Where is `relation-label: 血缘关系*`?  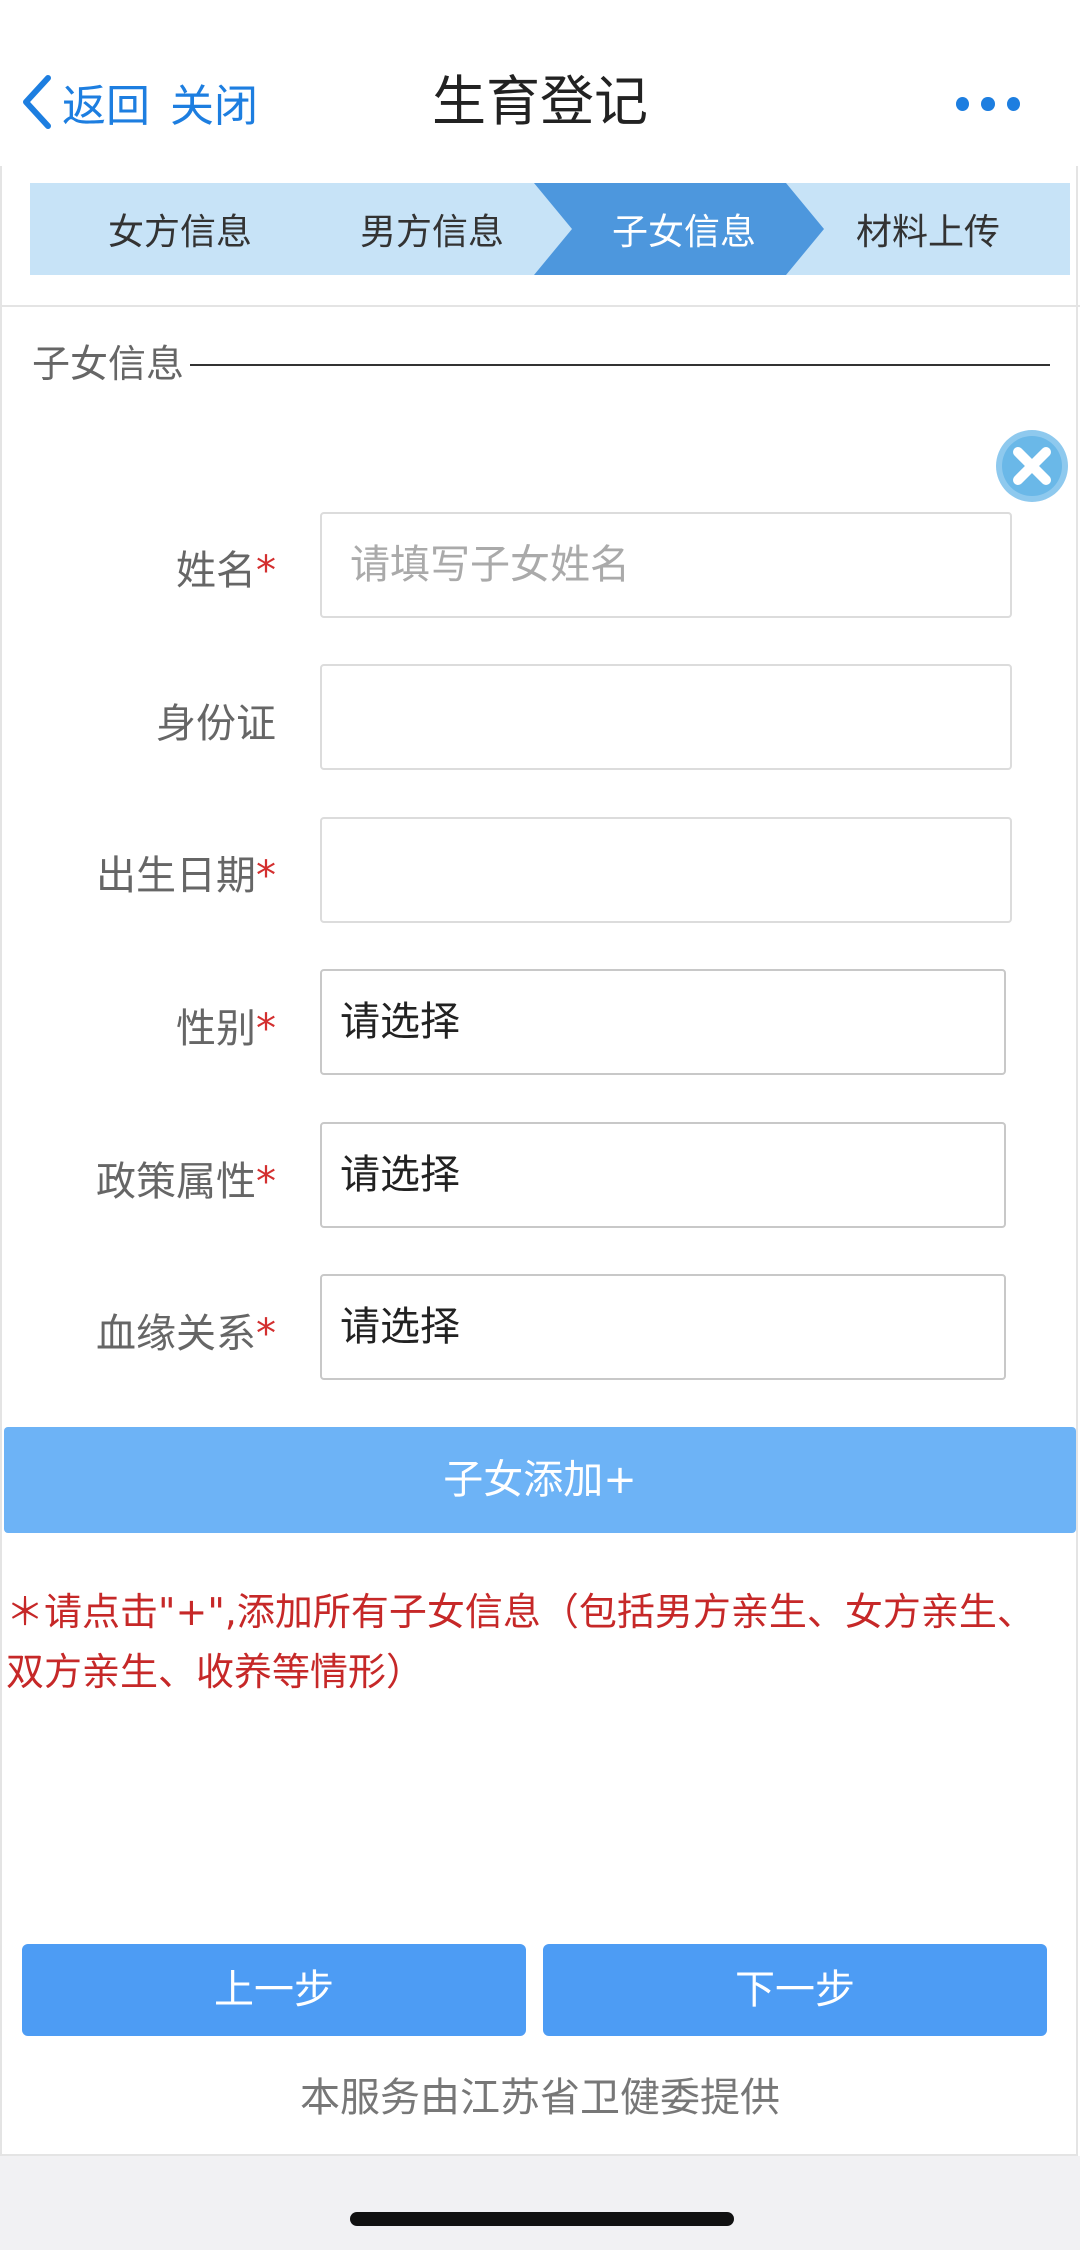
relation-label: 血缘关系* is located at coordinates (186, 1334).